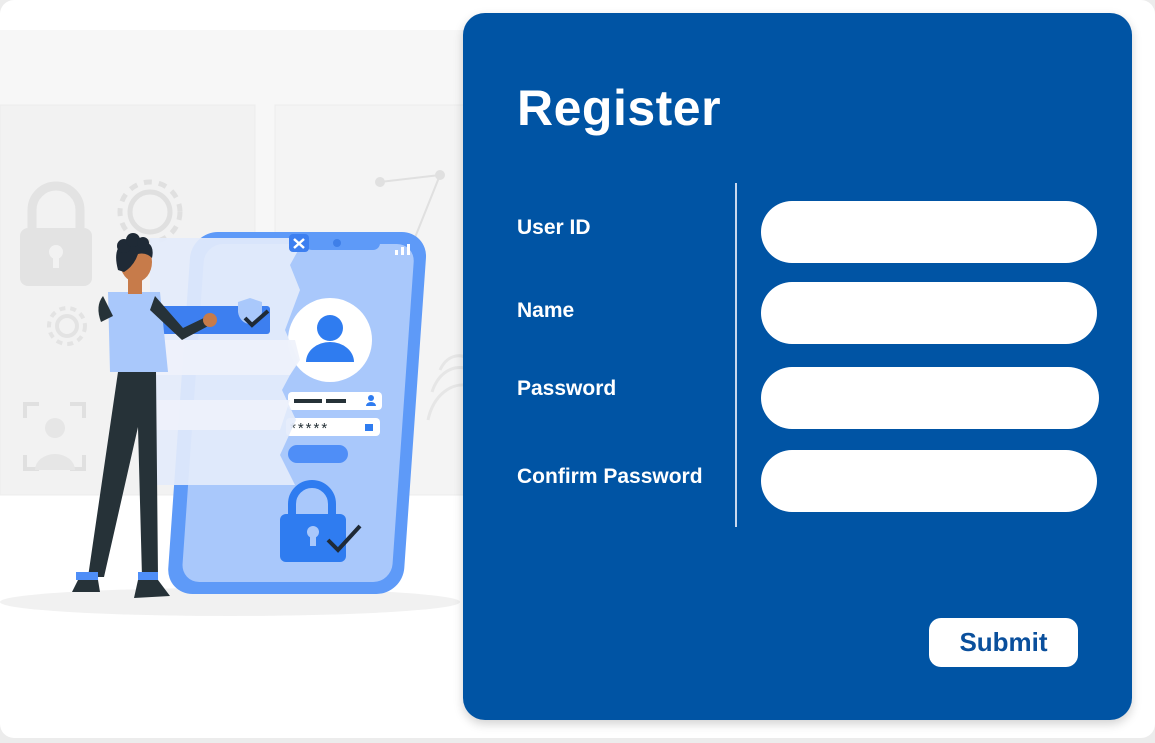  What do you see at coordinates (567, 388) in the screenshot?
I see `password-label: Password` at bounding box center [567, 388].